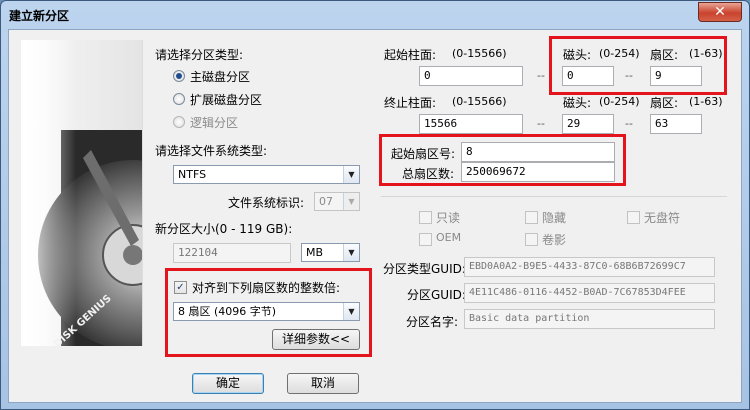 This screenshot has height=410, width=750. Describe the element at coordinates (448, 218) in the screenshot. I see `readonly-label: 只读` at that location.